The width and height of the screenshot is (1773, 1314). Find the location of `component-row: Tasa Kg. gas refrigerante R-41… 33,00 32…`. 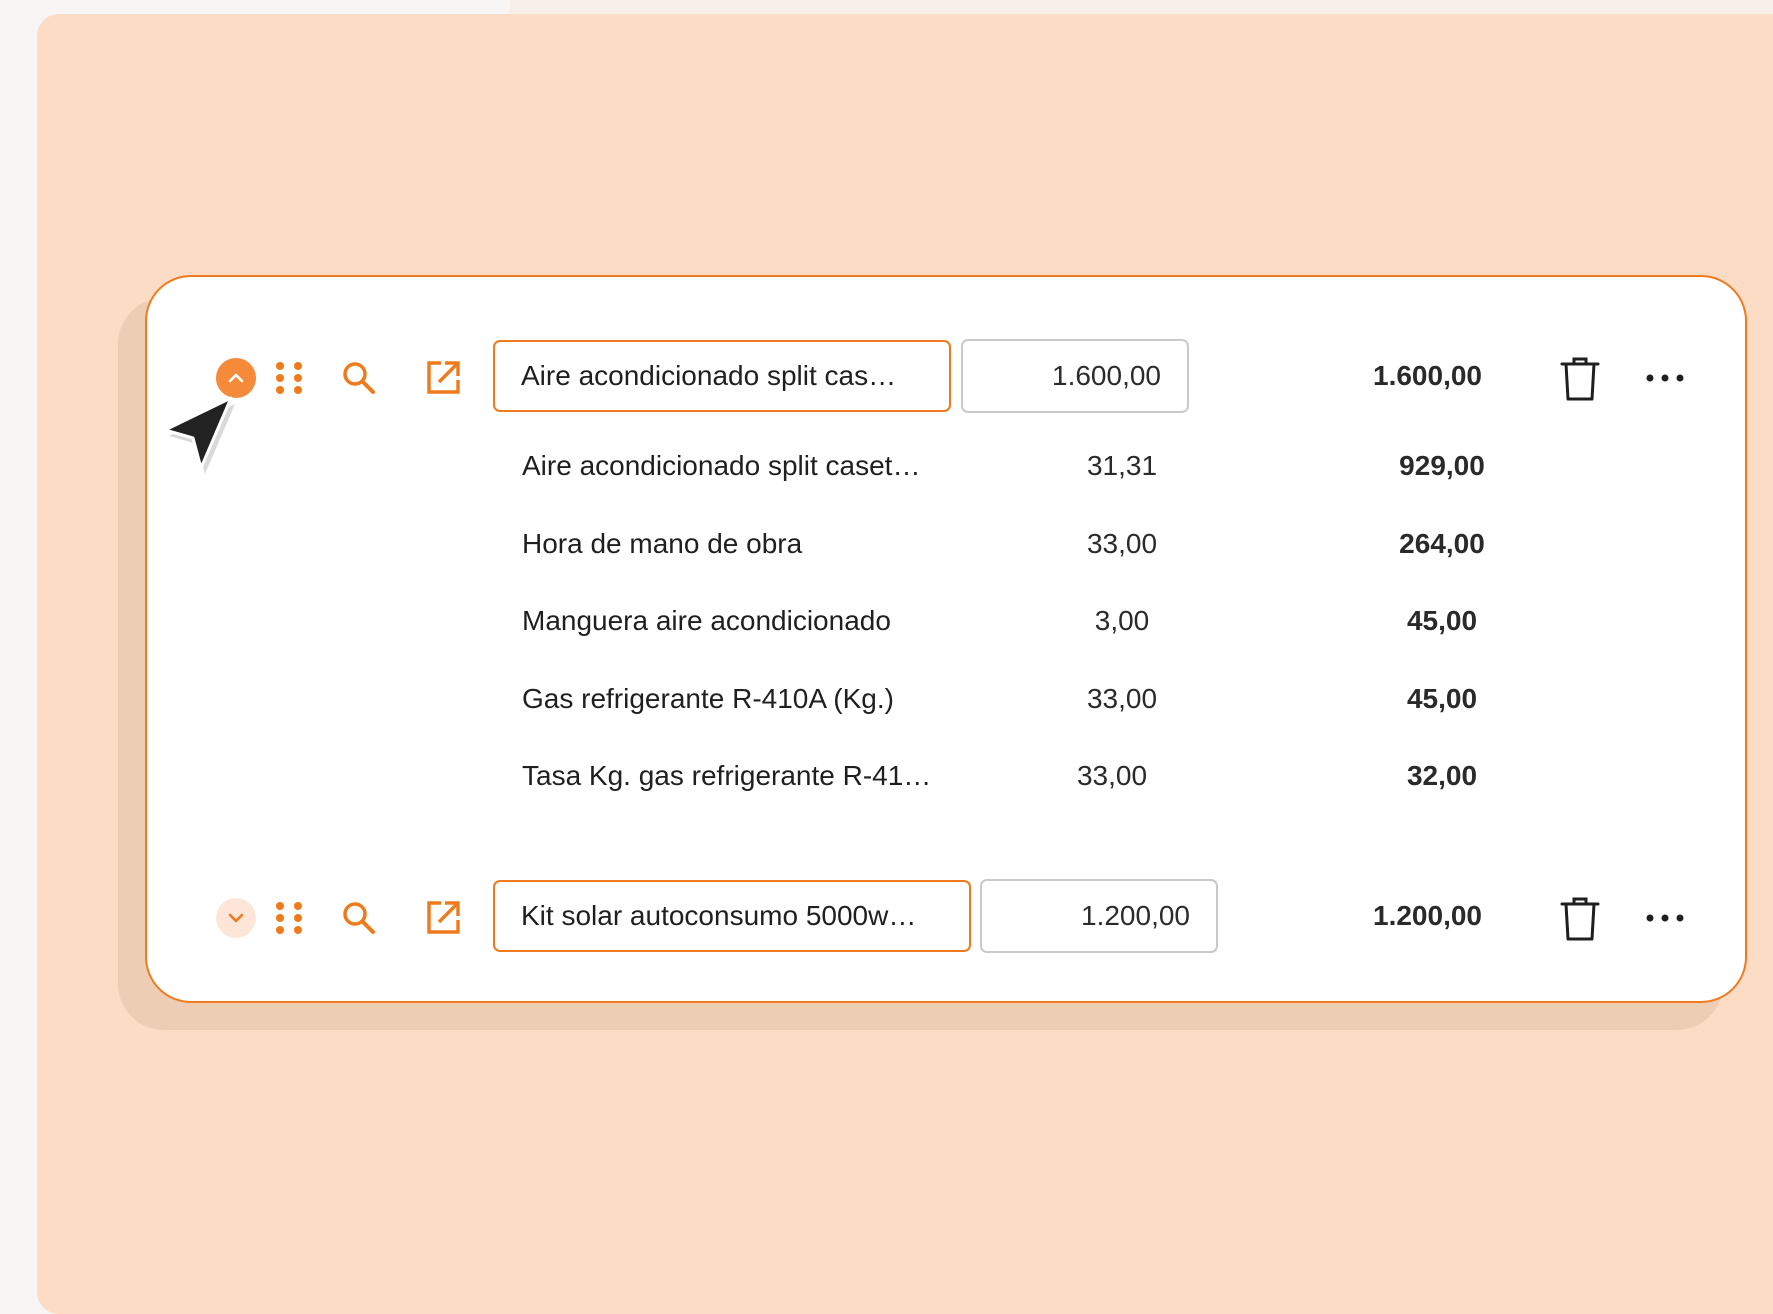

component-row: Tasa Kg. gas refrigerante R-41… 33,00 32… is located at coordinates (946, 780).